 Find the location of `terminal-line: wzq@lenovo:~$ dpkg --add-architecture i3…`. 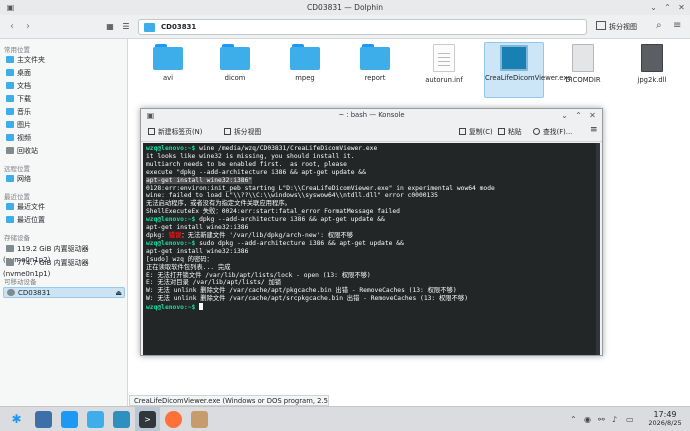

terminal-line: wzq@lenovo:~$ dpkg --add-architecture i3… is located at coordinates (370, 220).